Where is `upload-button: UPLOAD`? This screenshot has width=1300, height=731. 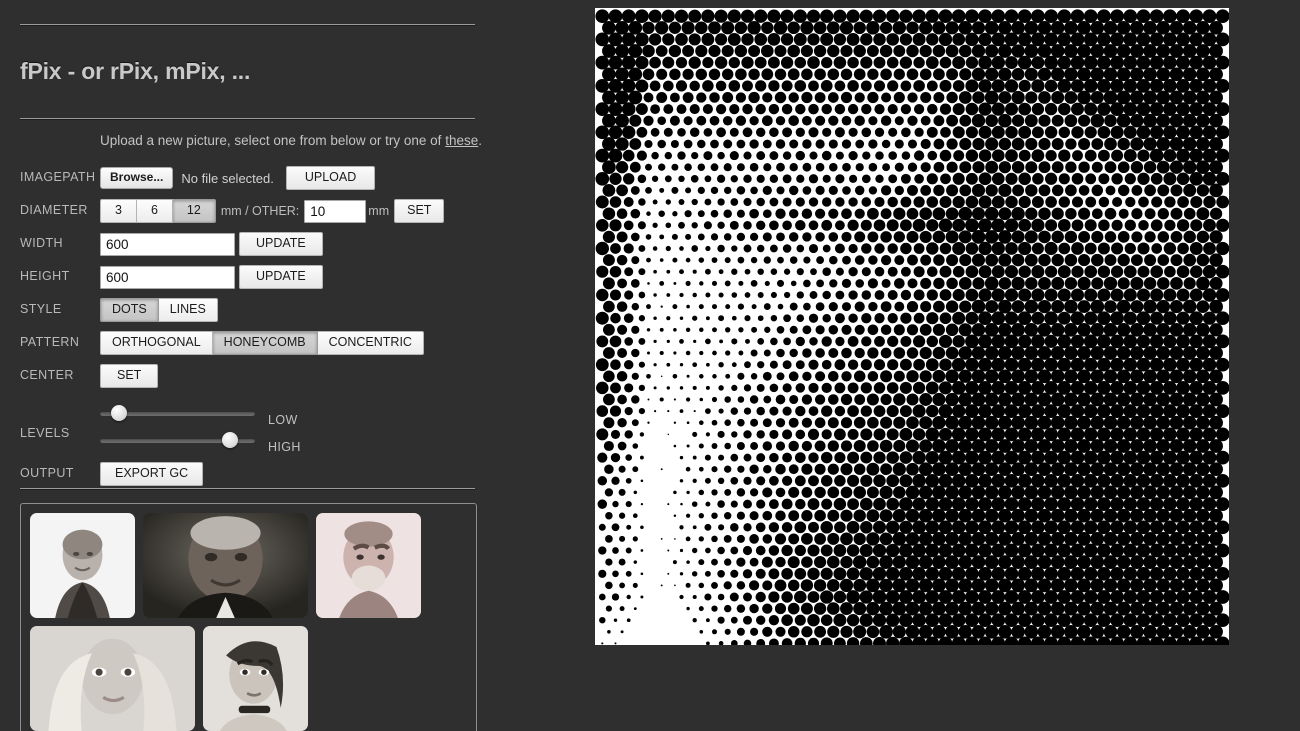
upload-button: UPLOAD is located at coordinates (330, 178).